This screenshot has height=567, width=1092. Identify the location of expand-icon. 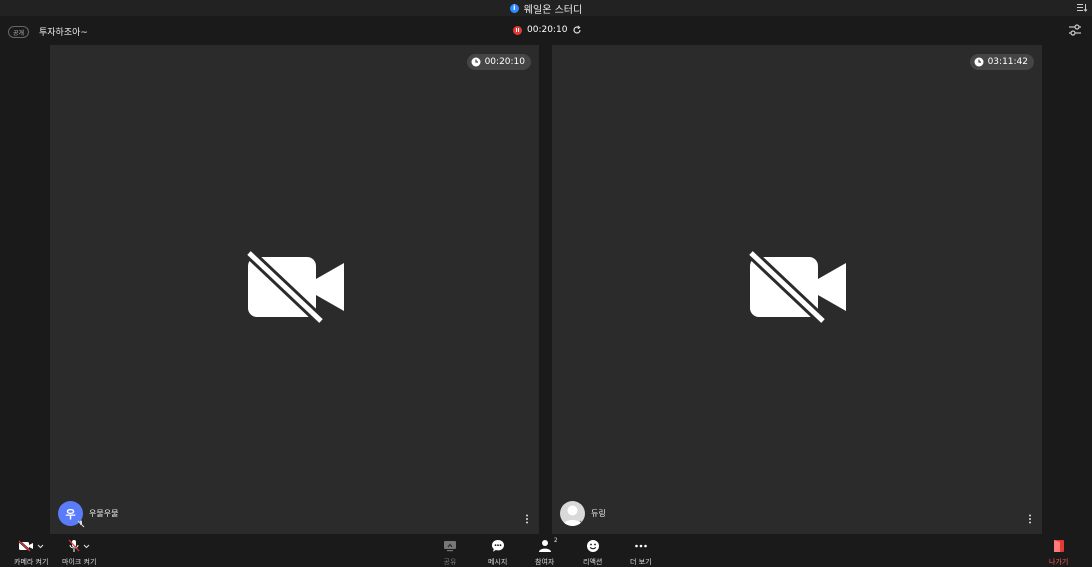
(1082, 8).